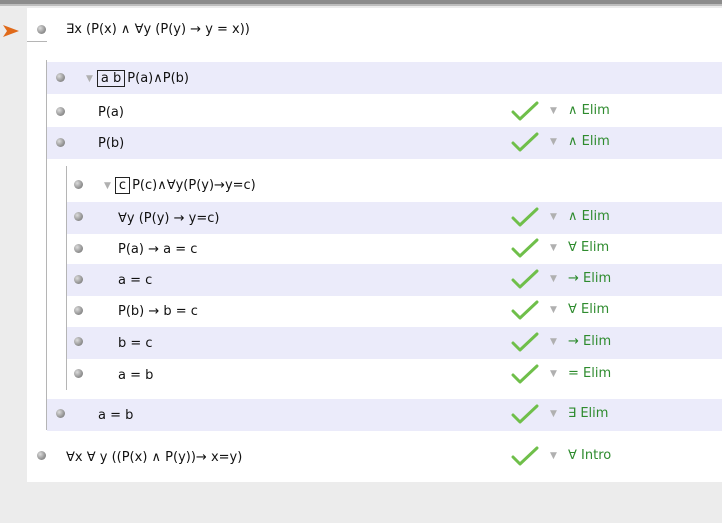 The image size is (722, 523). What do you see at coordinates (46, 245) in the screenshot?
I see `subproof-a-bar` at bounding box center [46, 245].